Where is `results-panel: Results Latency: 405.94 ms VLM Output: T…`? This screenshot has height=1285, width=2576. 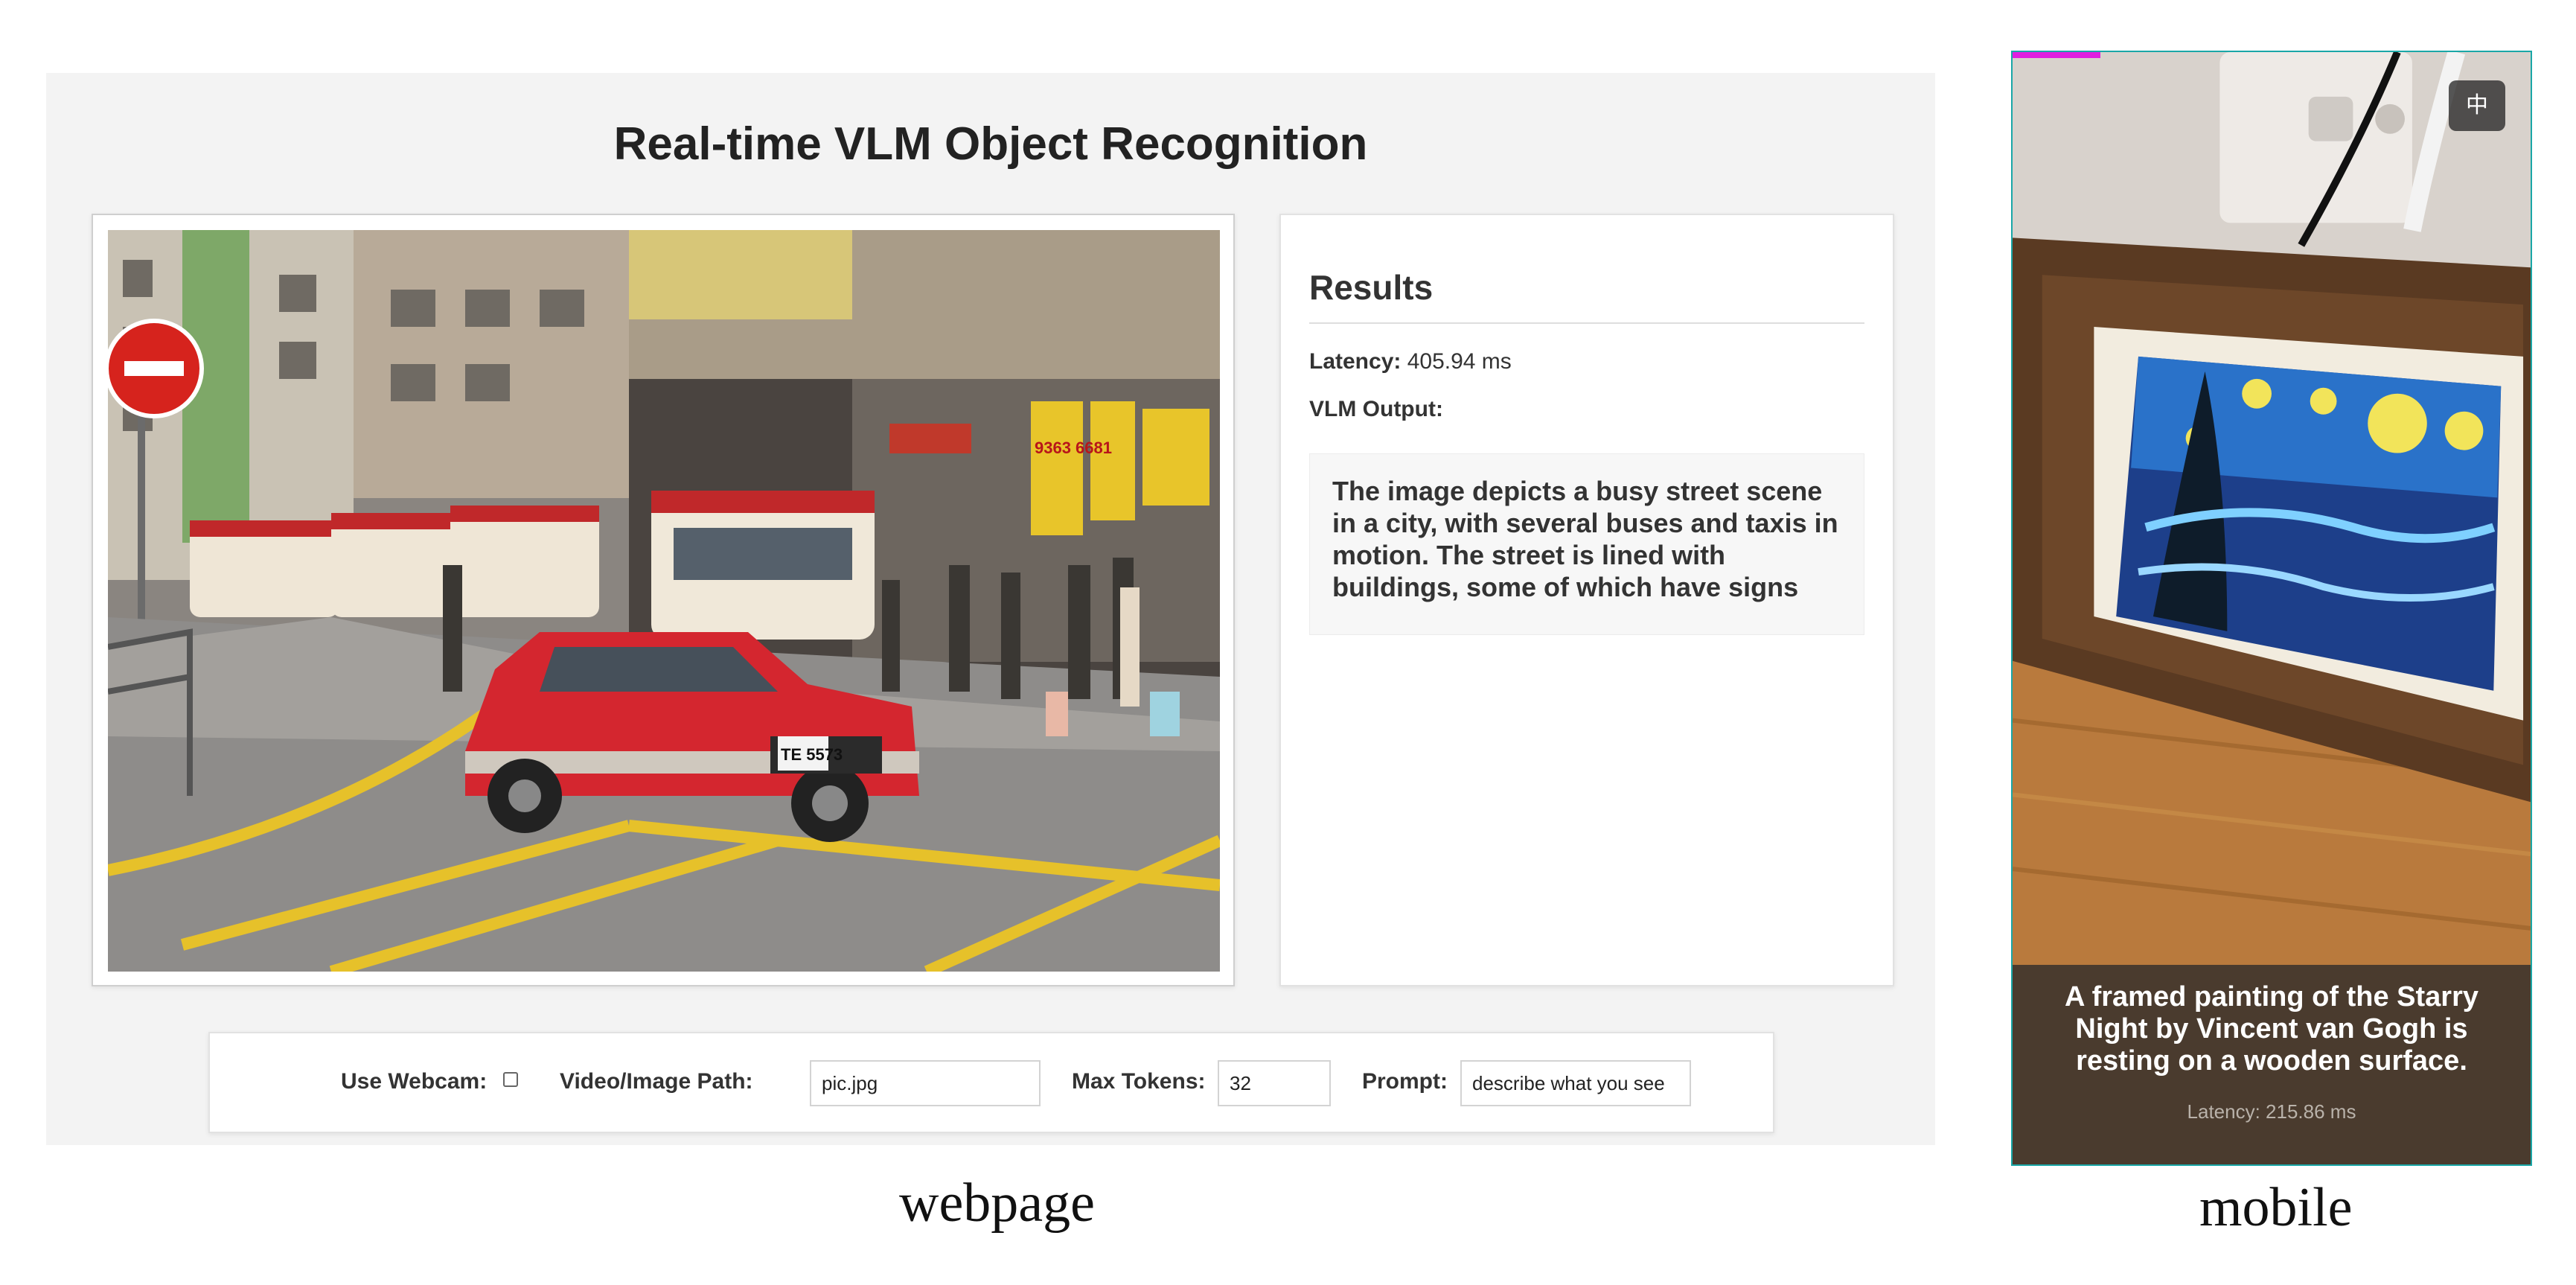
results-panel: Results Latency: 405.94 ms VLM Output: T… is located at coordinates (1586, 600).